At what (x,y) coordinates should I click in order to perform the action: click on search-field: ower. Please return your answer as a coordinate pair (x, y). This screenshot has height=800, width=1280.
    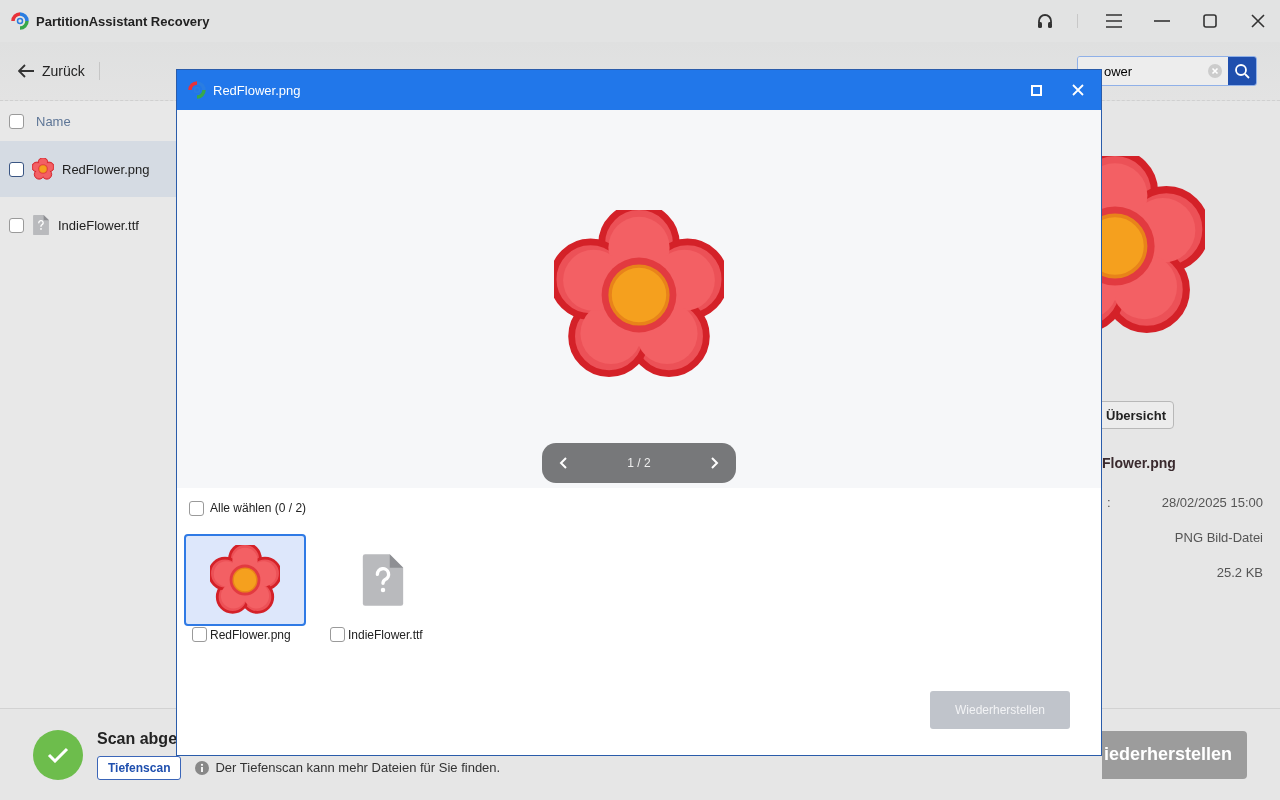
    Looking at the image, I should click on (1167, 71).